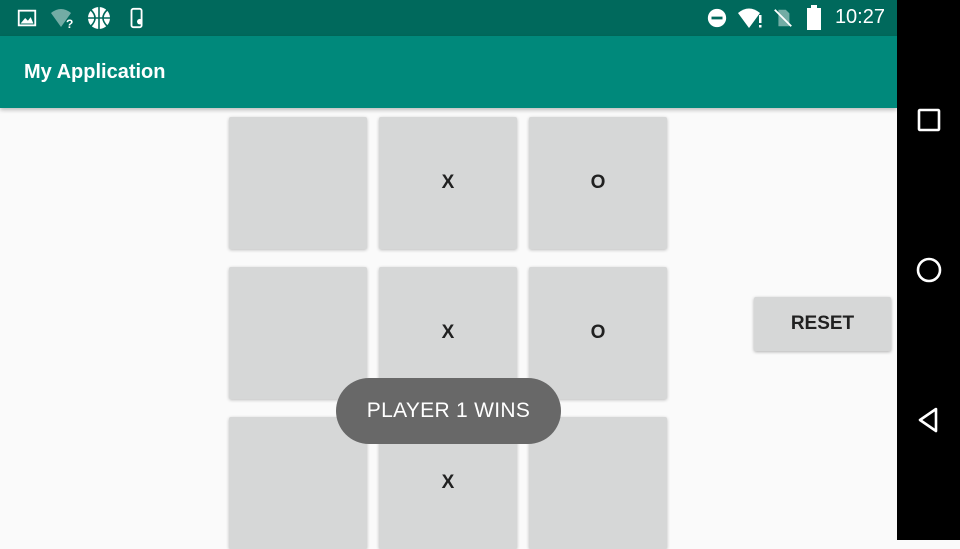 The height and width of the screenshot is (549, 960). I want to click on battery-icon, so click(814, 17).